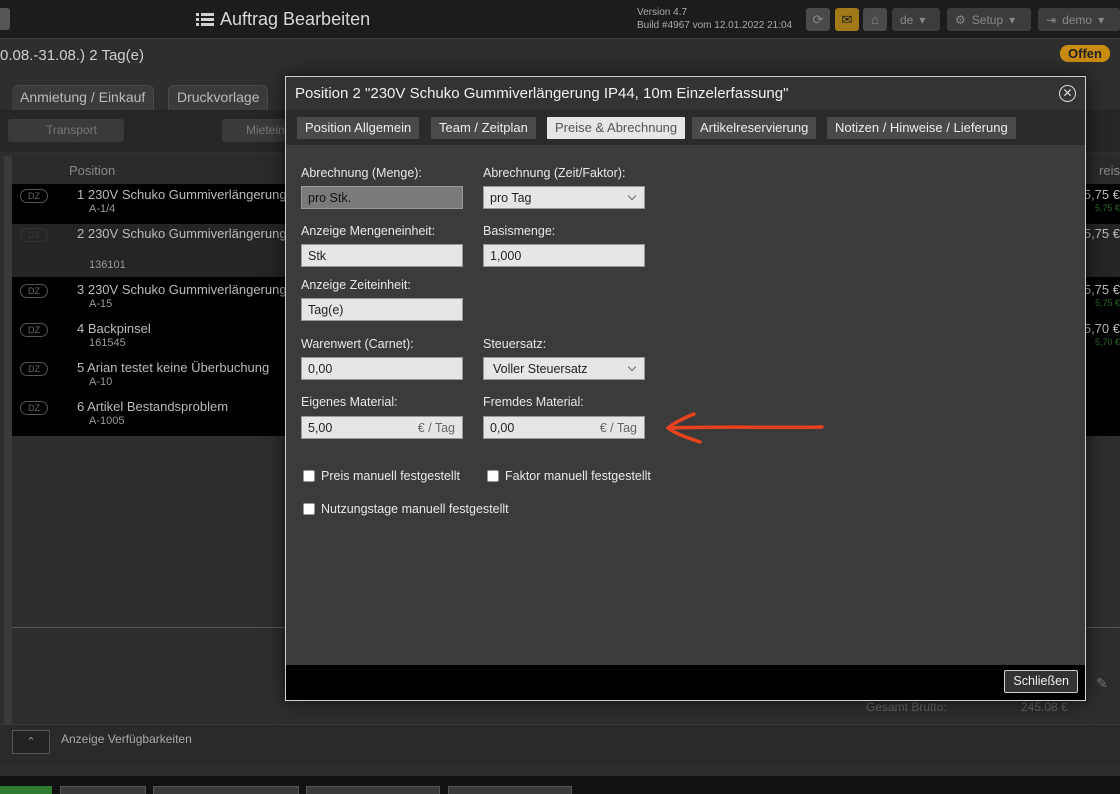 Image resolution: width=1120 pixels, height=794 pixels. I want to click on tab-position-allgemein: Position Allgemein, so click(358, 128).